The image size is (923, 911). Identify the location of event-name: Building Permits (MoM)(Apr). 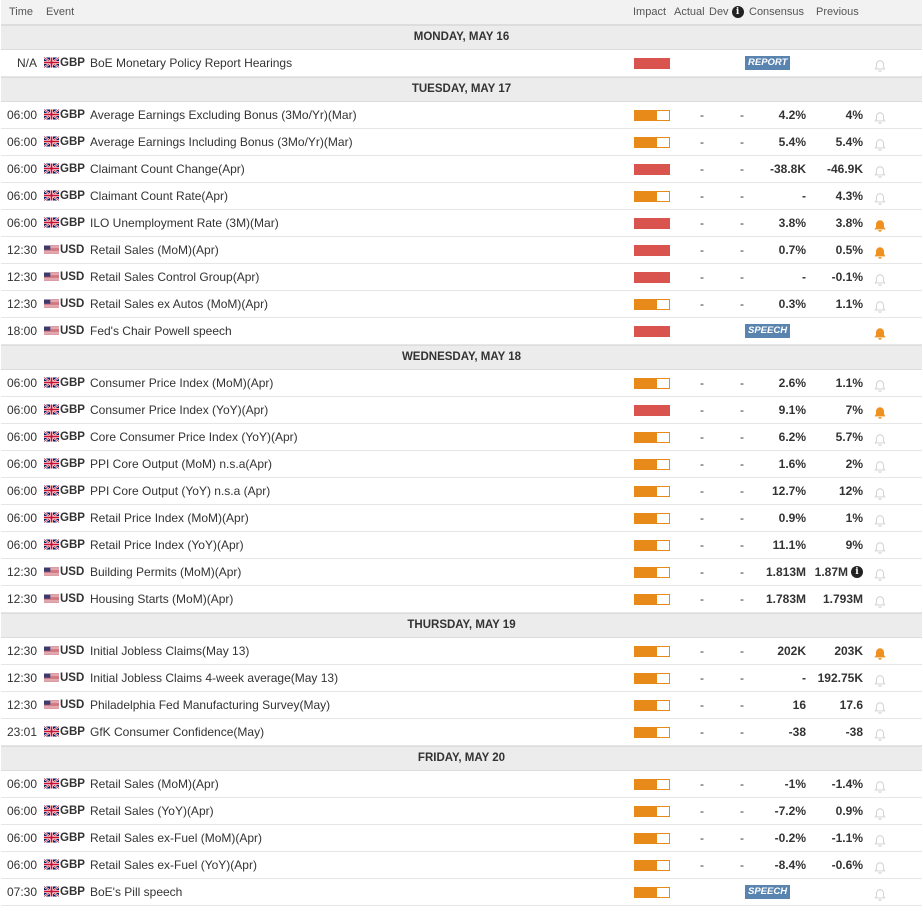
(165, 572).